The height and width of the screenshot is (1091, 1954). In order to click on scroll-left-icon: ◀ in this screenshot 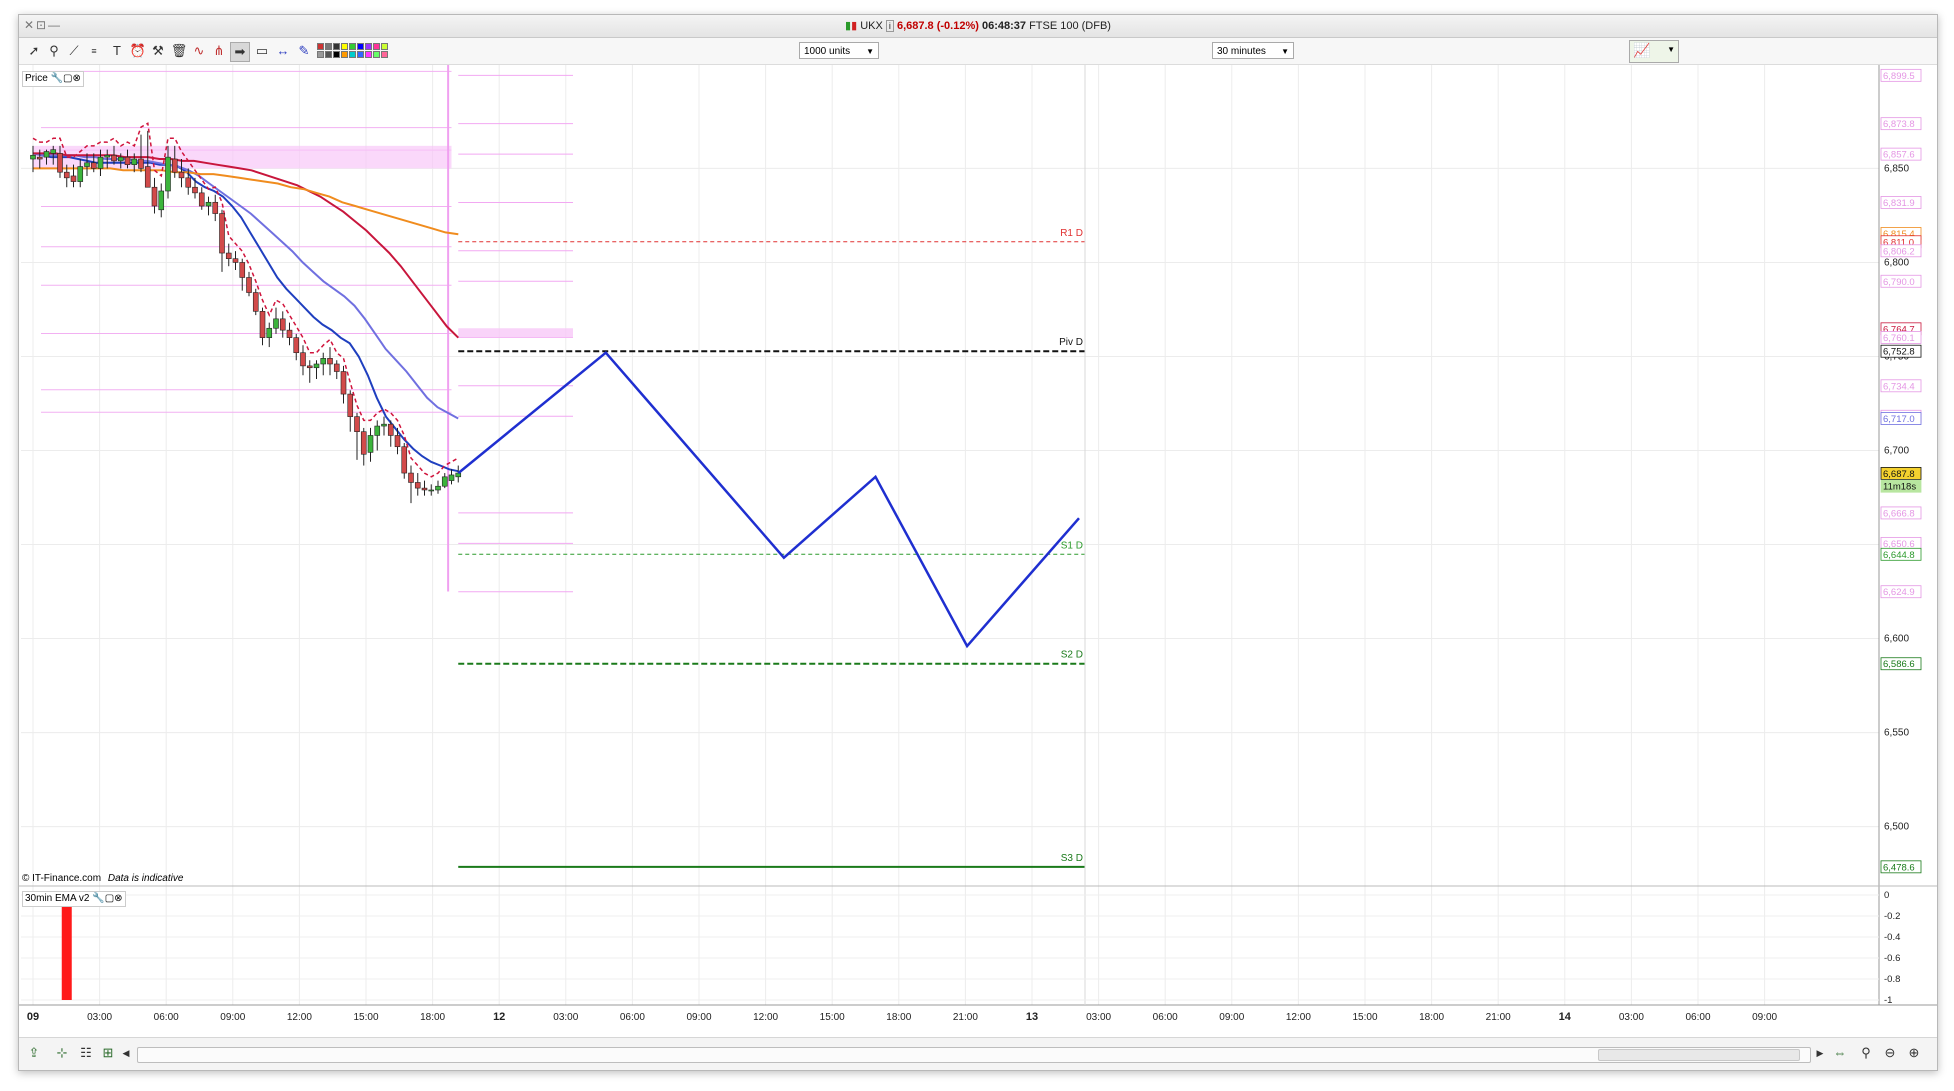, I will do `click(126, 1053)`.